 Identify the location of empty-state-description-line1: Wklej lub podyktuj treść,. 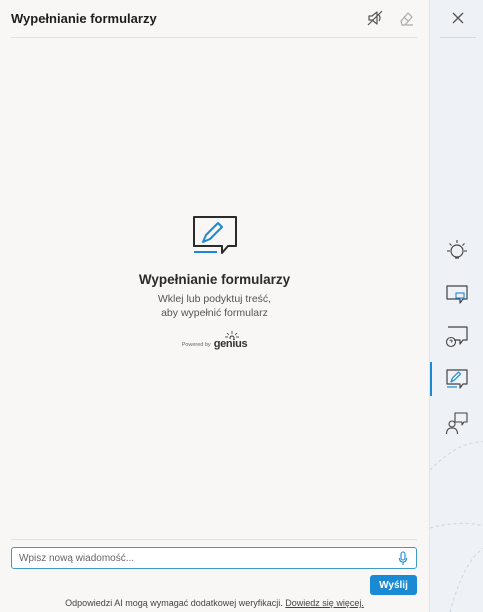
(214, 299).